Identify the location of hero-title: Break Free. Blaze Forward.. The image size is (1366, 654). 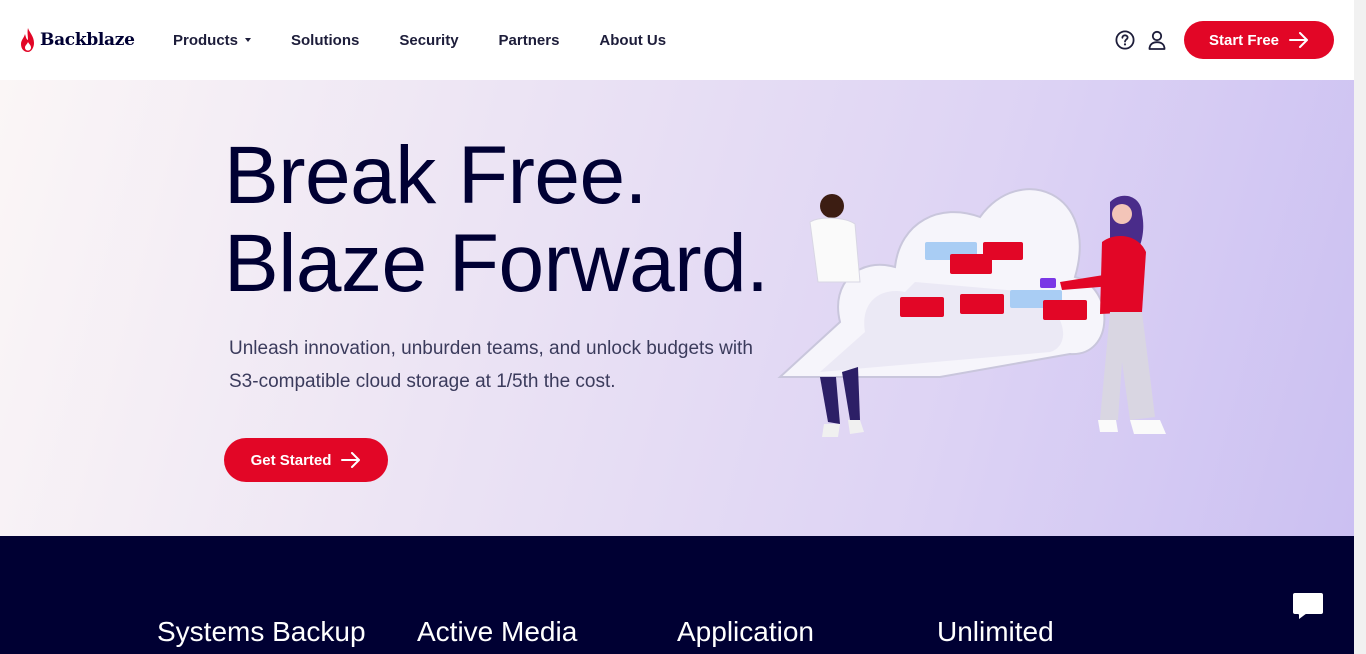
(496, 219).